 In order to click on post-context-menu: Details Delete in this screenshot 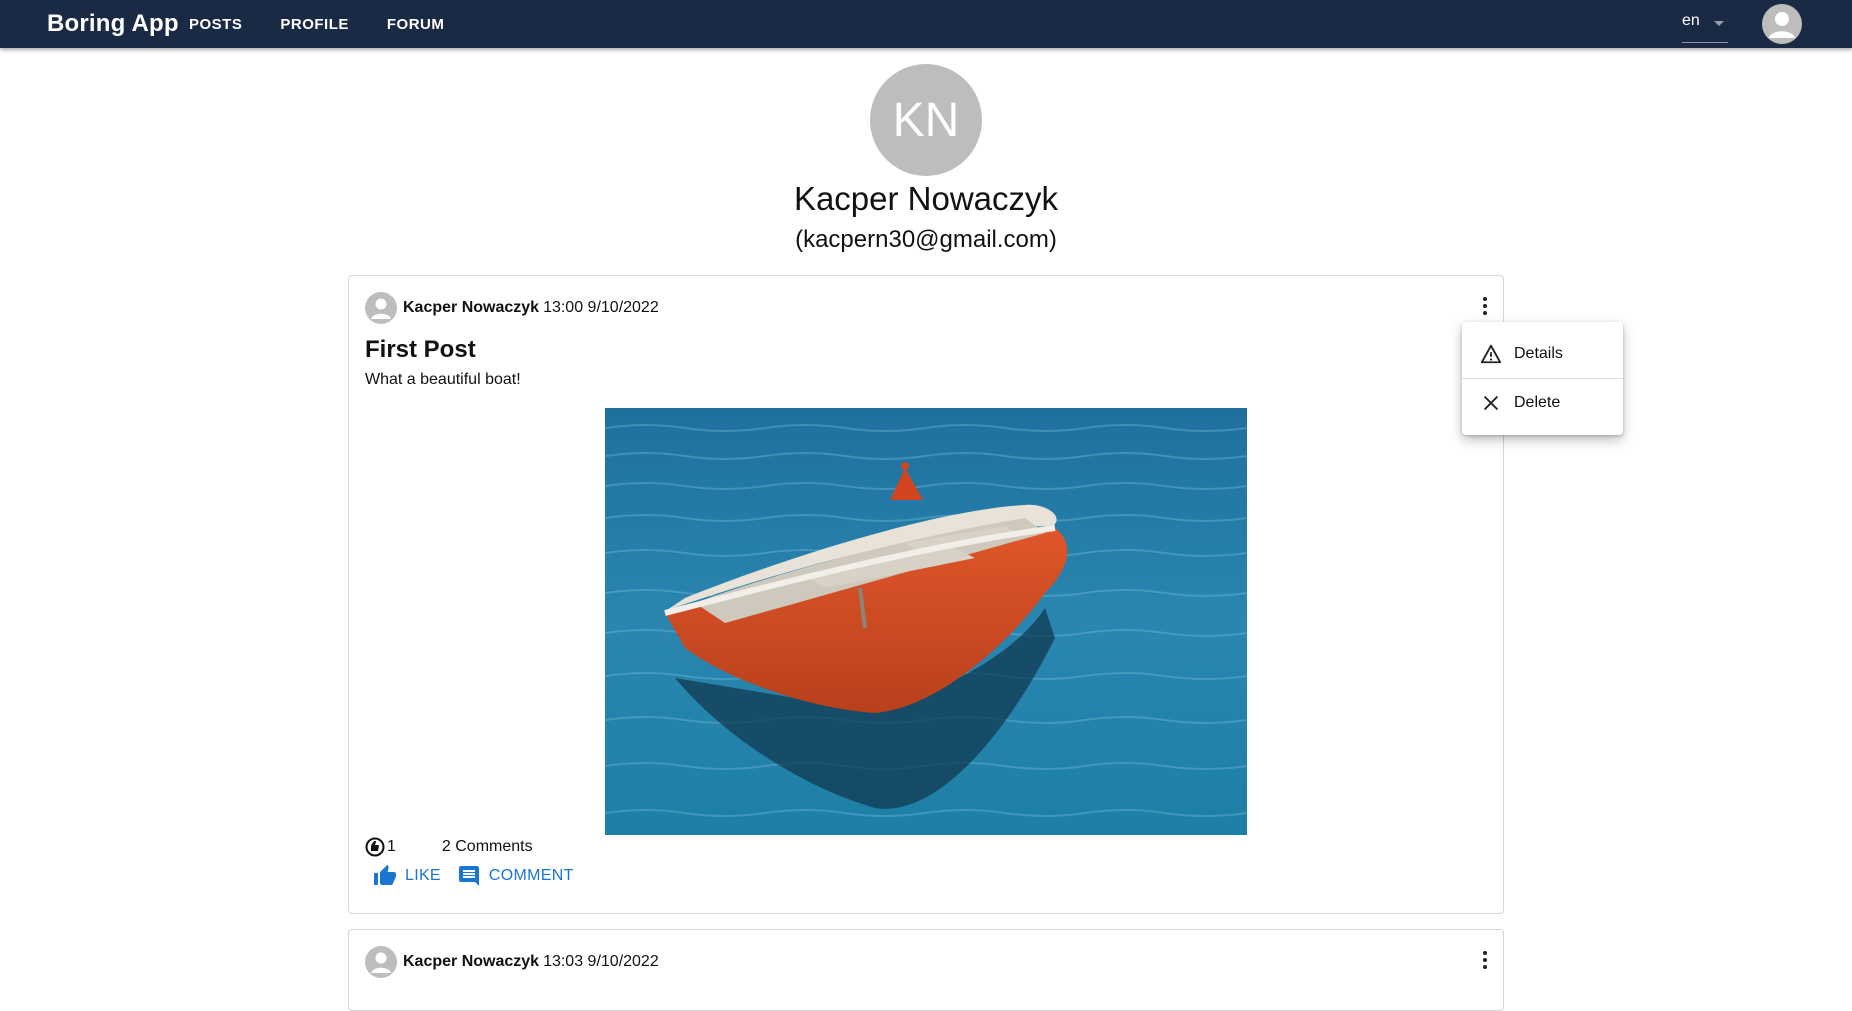, I will do `click(1542, 378)`.